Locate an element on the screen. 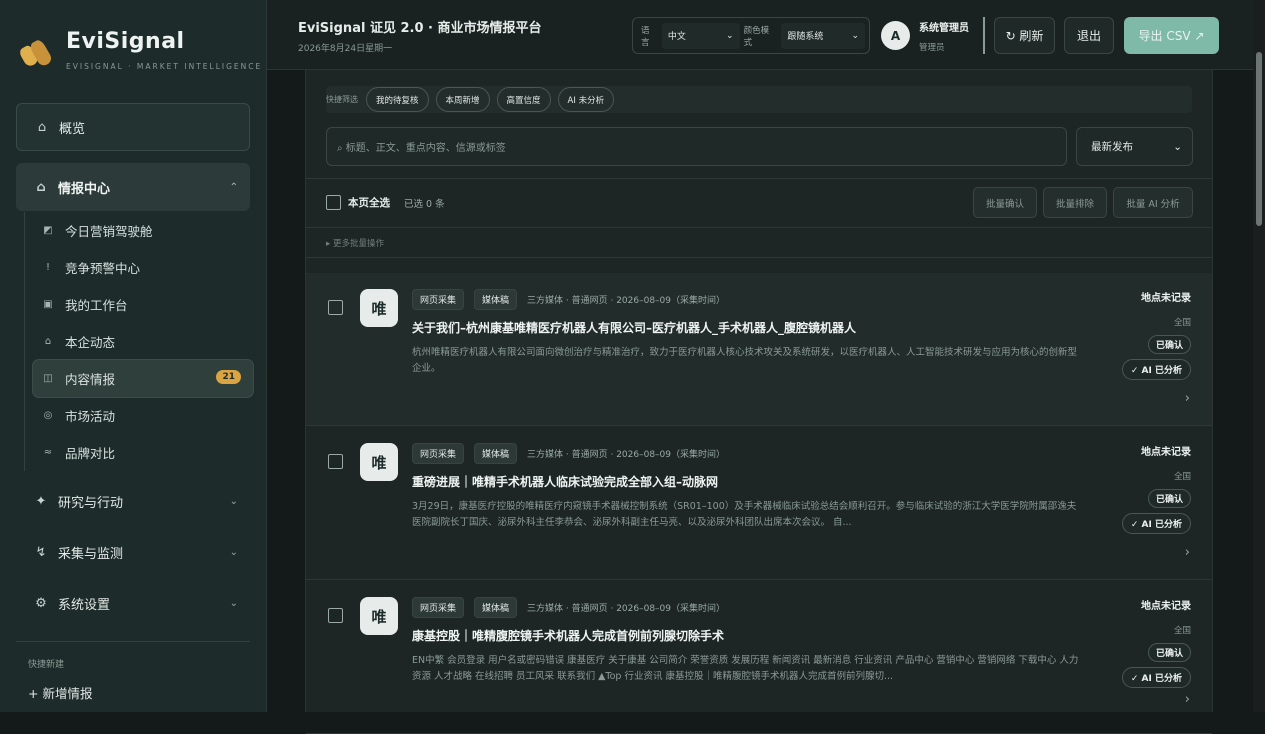 Image resolution: width=1265 pixels, height=734 pixels. select-all-label: 本页全选 is located at coordinates (369, 203).